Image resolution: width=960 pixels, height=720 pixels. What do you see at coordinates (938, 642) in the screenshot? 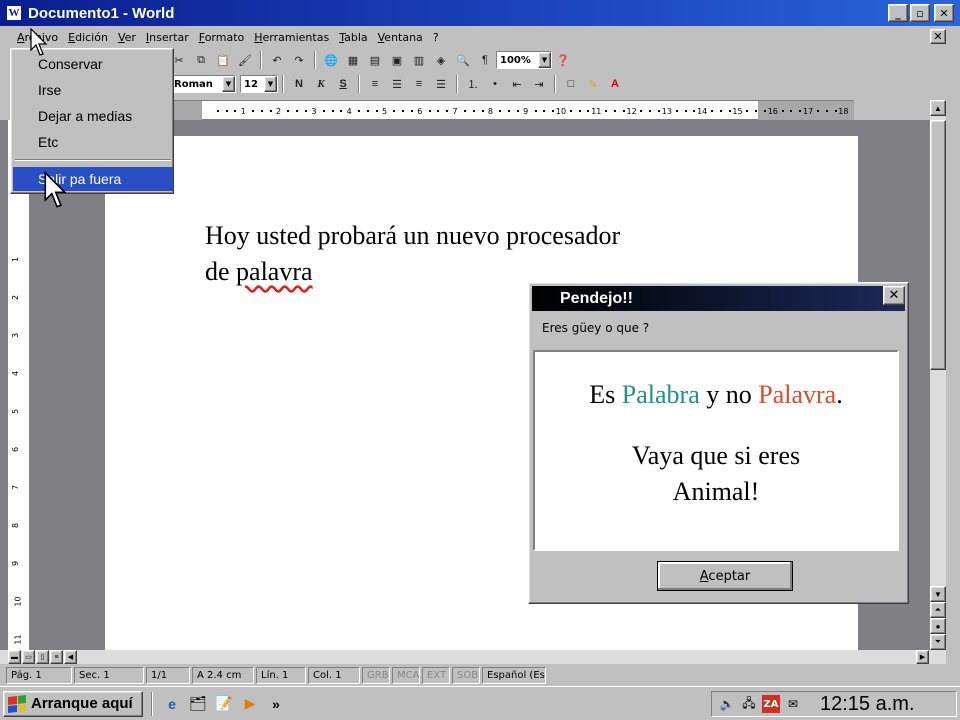
I see `next-page-icon: ⏷` at bounding box center [938, 642].